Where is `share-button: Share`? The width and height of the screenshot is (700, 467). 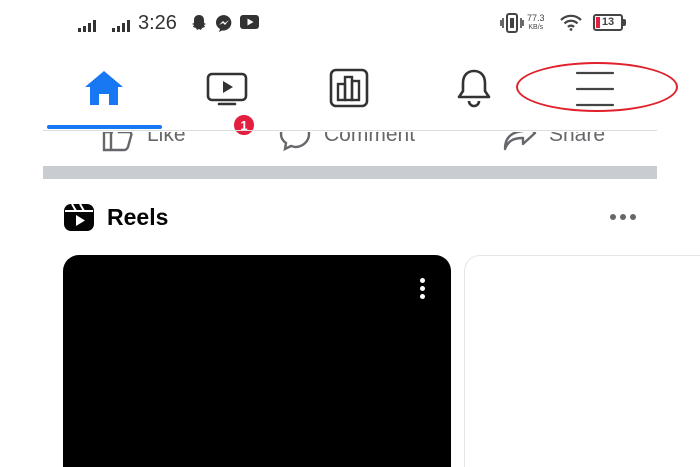 share-button: Share is located at coordinates (554, 142).